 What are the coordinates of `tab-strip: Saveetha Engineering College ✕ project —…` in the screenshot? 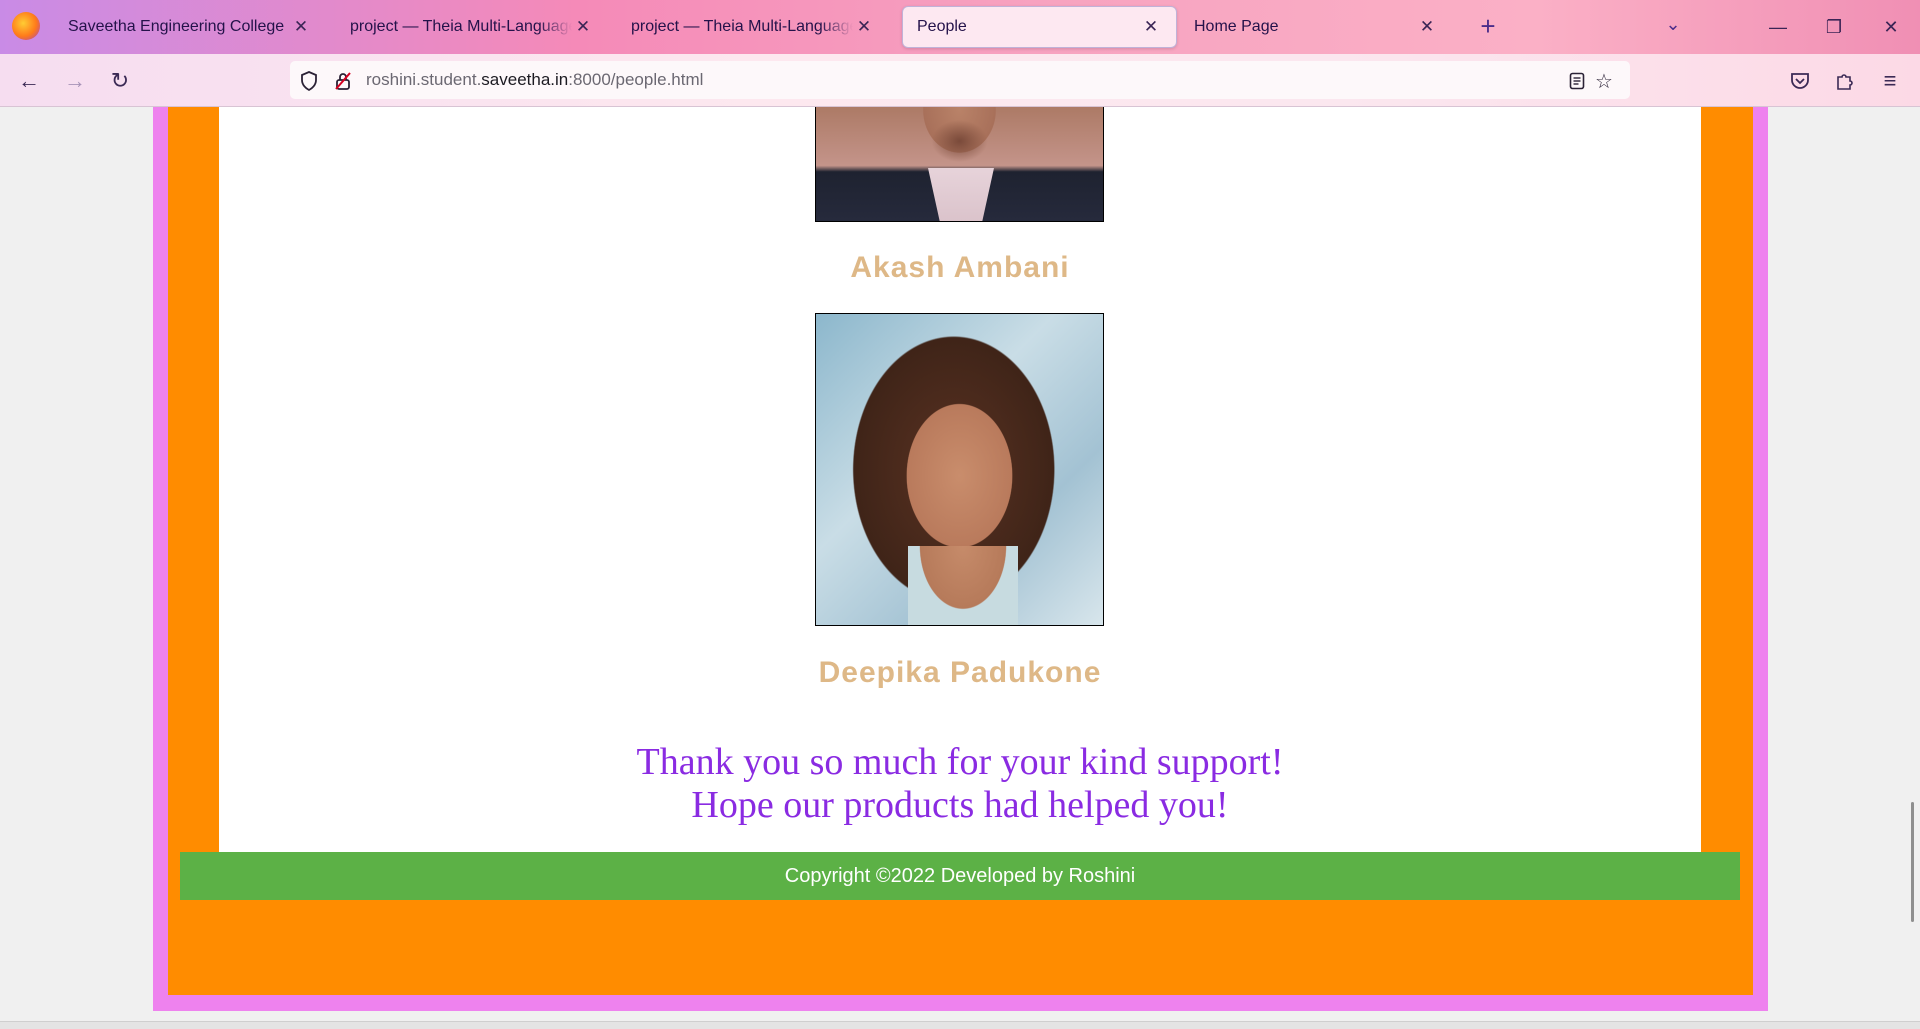 It's located at (960, 27).